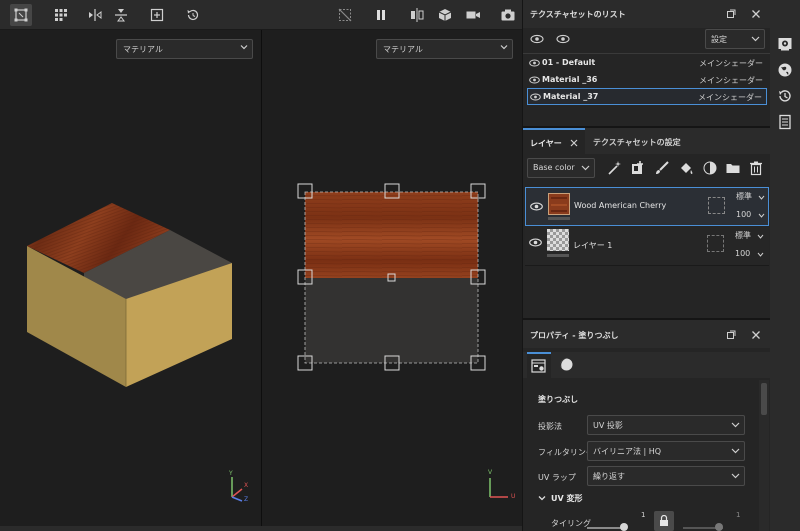 This screenshot has width=800, height=531. Describe the element at coordinates (569, 62) in the screenshot. I see `texture-set-name: 01 - Default` at that location.